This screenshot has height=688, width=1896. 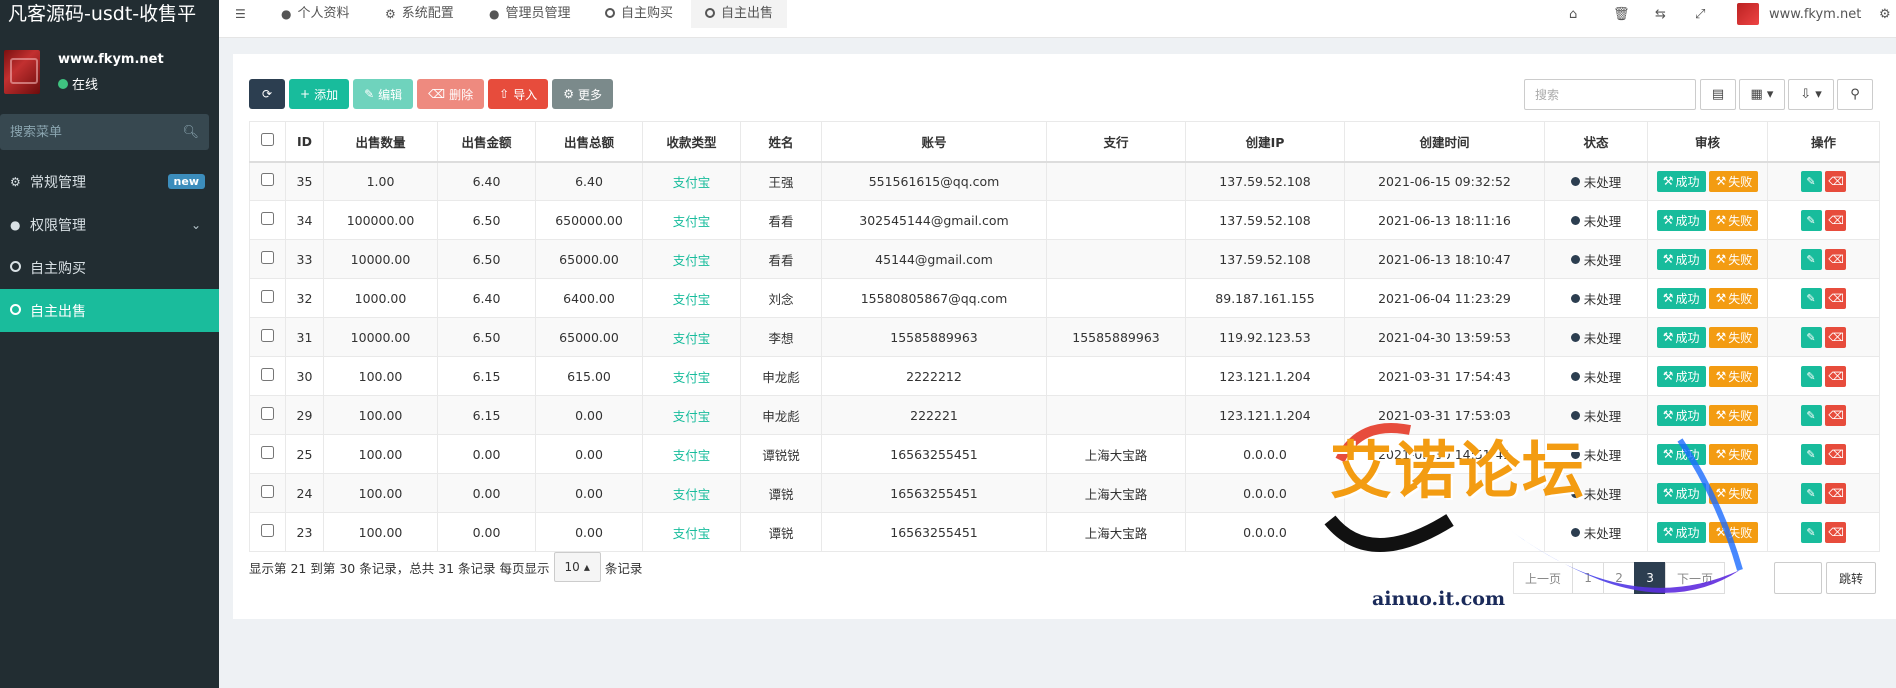 I want to click on tab-config: ⚙ 系统配置, so click(x=419, y=14).